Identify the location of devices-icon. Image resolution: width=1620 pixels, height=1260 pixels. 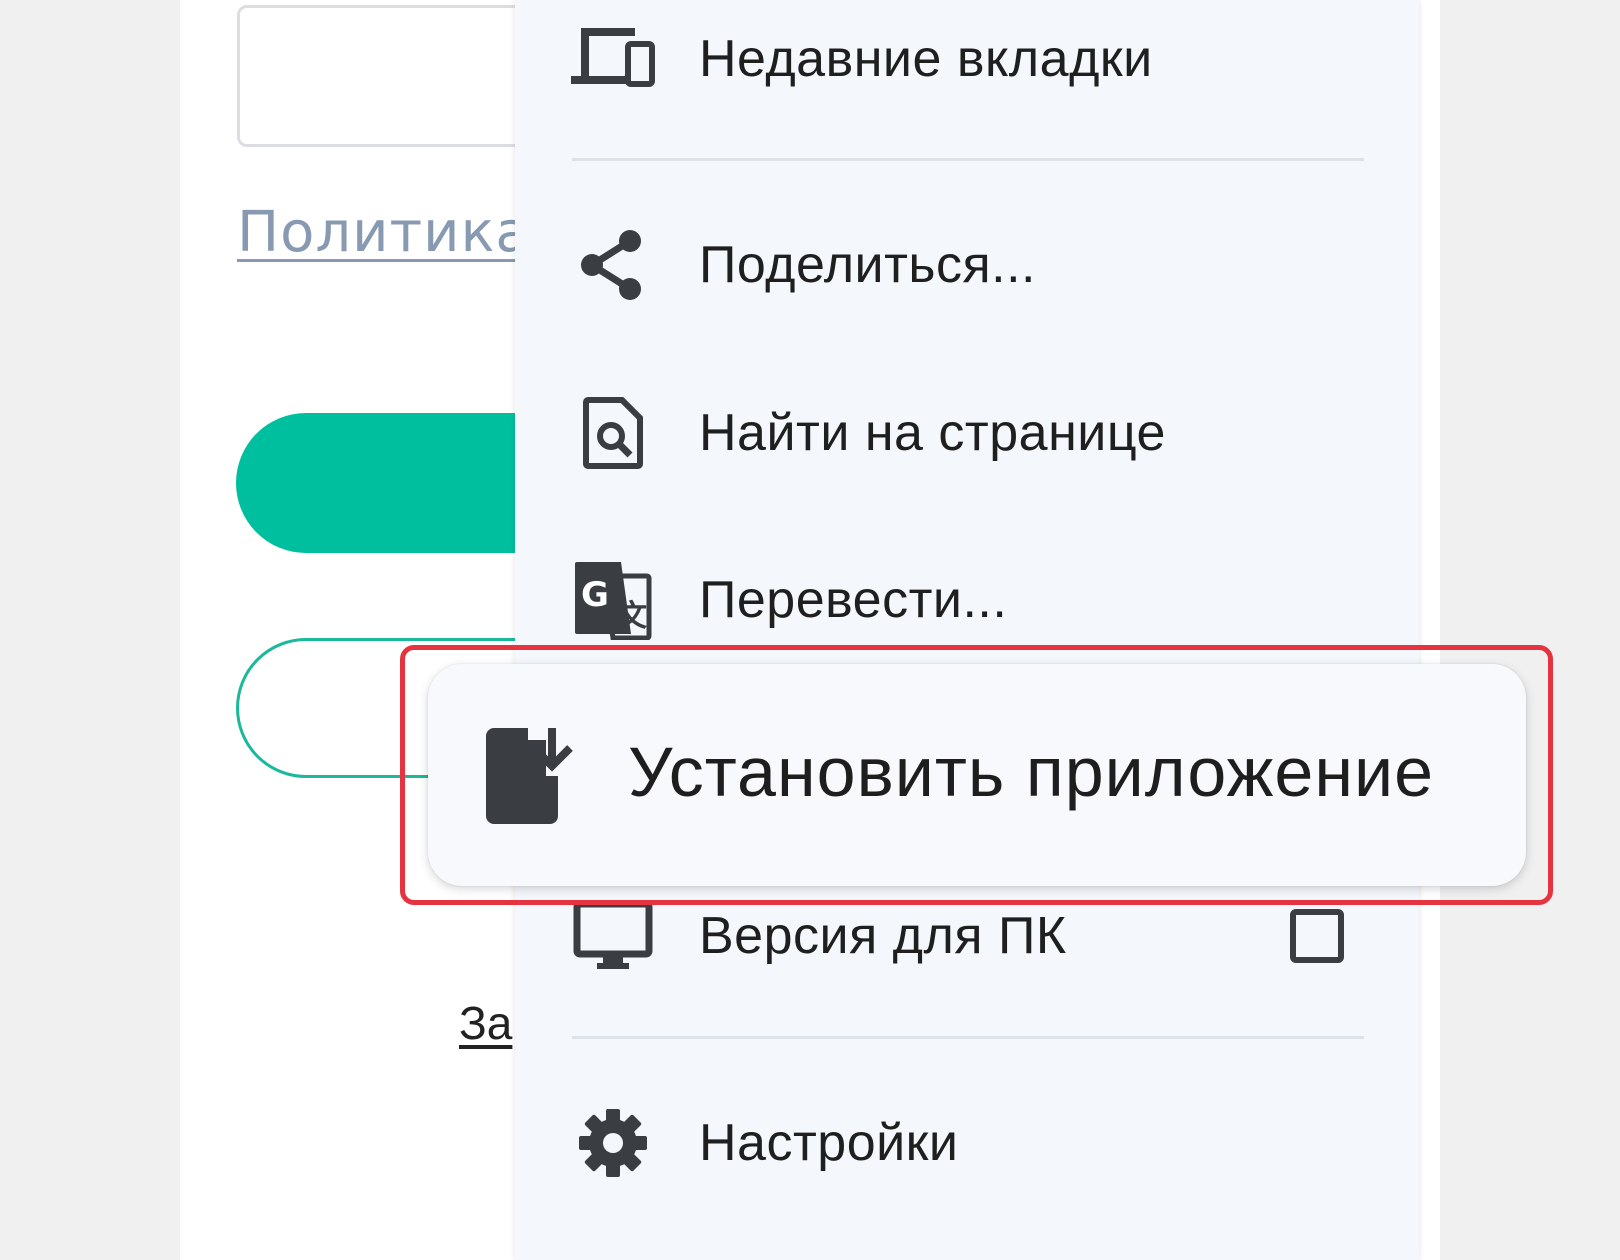
(613, 59).